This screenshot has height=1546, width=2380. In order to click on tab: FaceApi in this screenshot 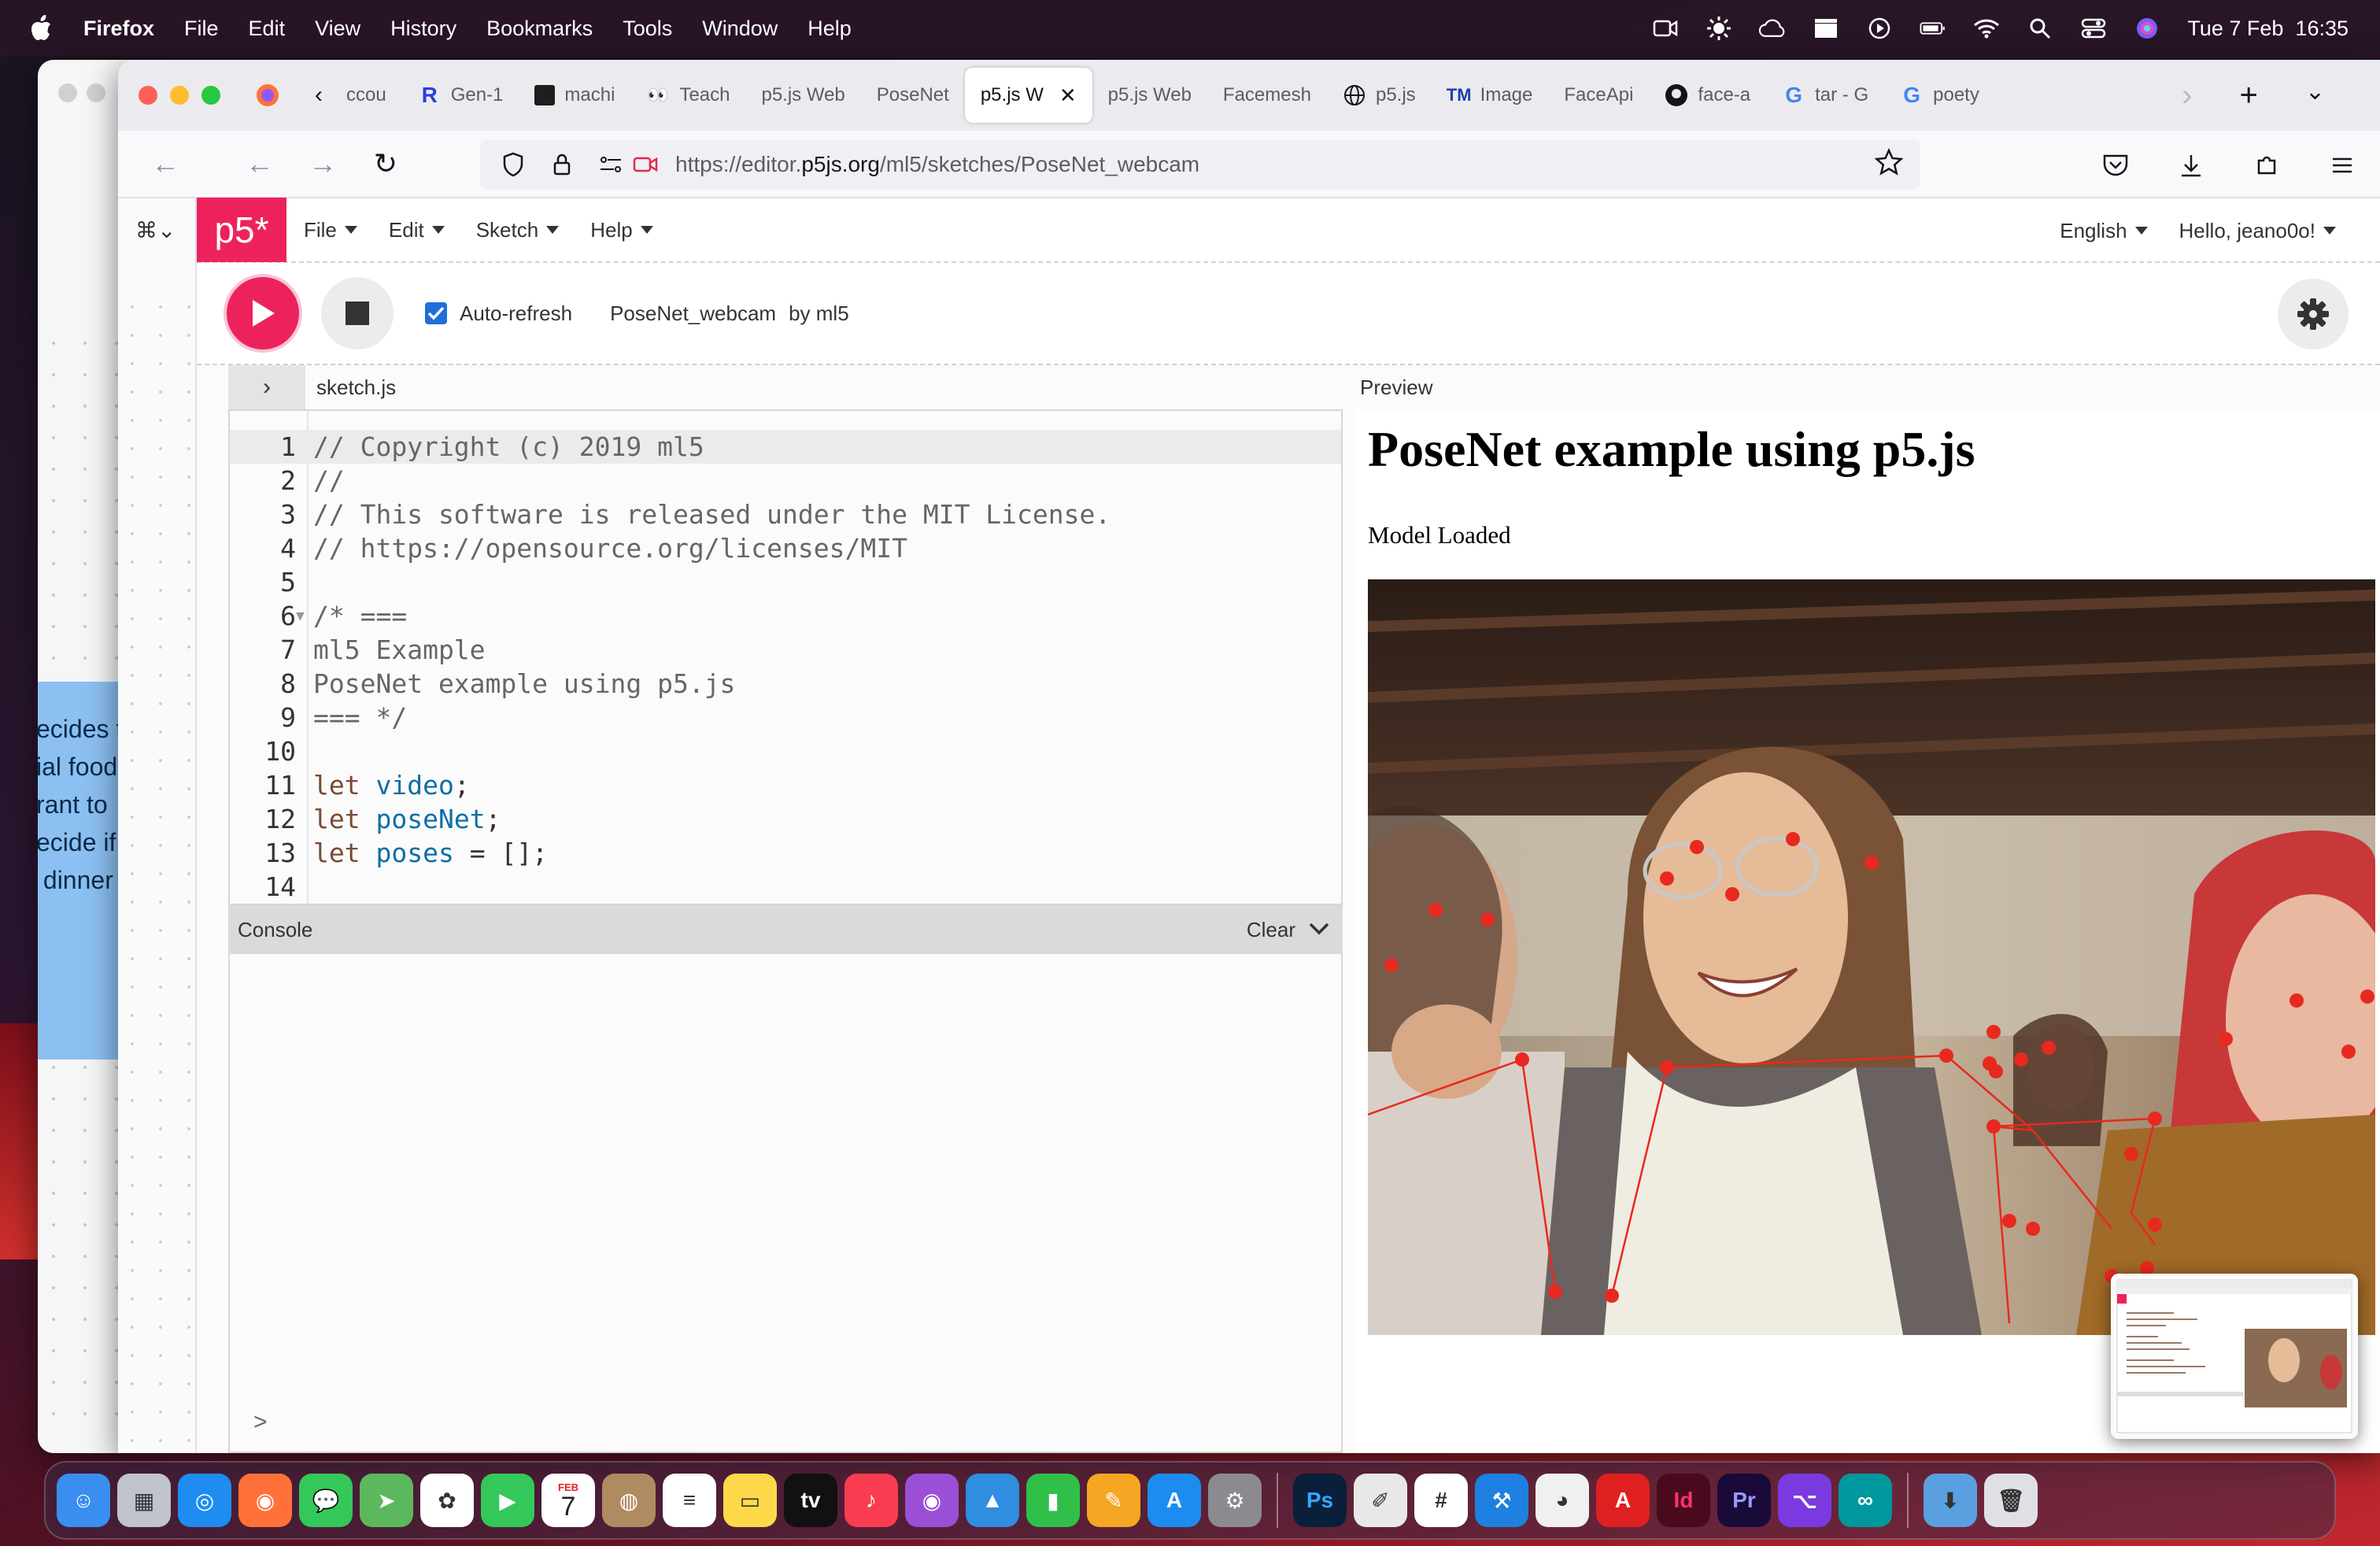, I will do `click(1598, 96)`.